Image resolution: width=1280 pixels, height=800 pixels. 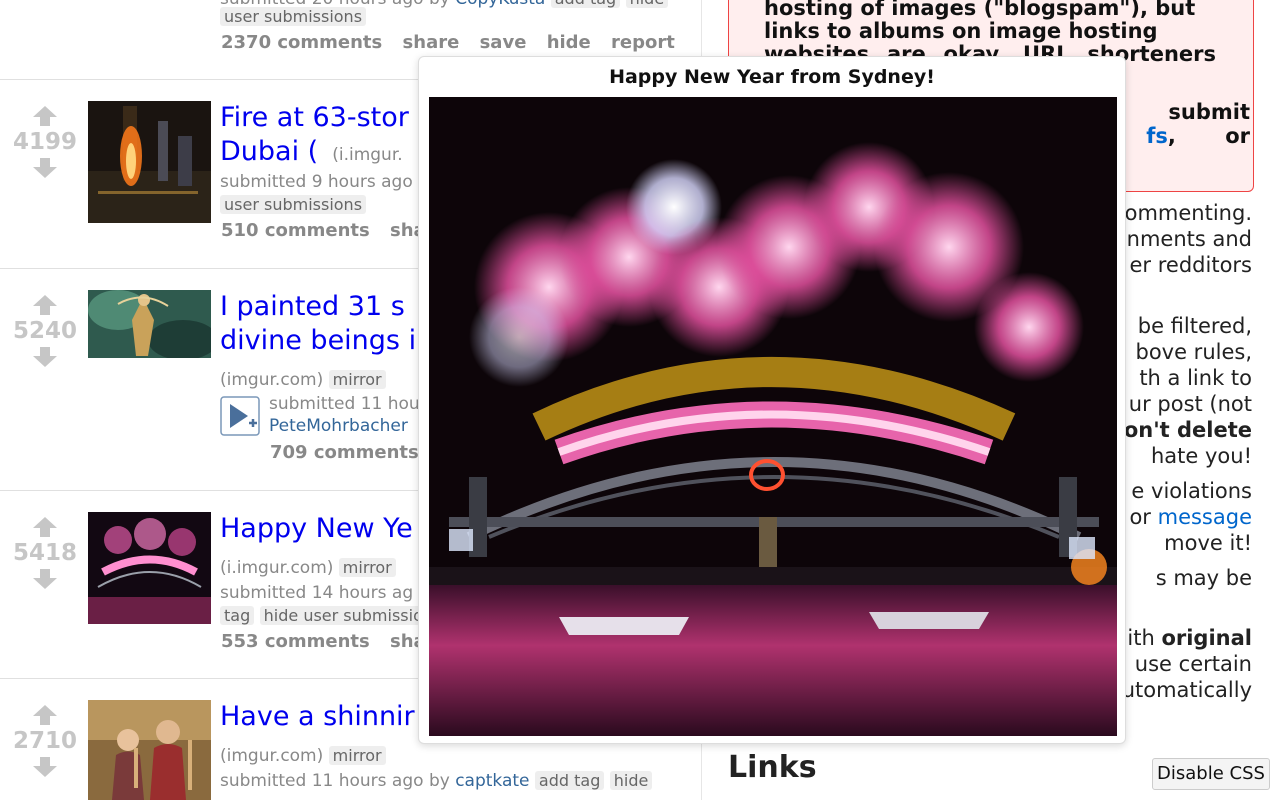 I want to click on post-domain: (i.imgur.com), so click(x=276, y=568).